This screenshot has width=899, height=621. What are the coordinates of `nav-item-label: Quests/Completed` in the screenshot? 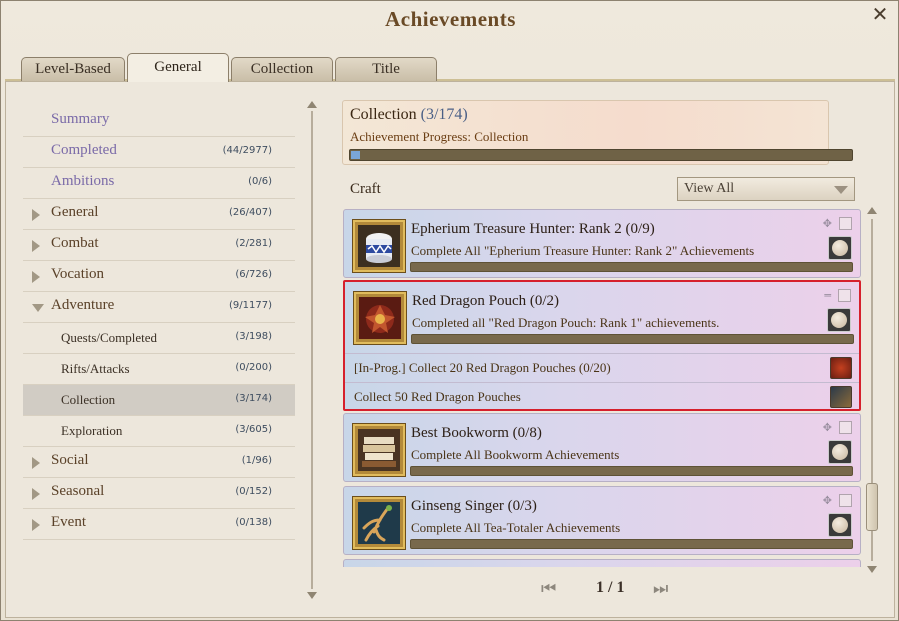 It's located at (109, 337).